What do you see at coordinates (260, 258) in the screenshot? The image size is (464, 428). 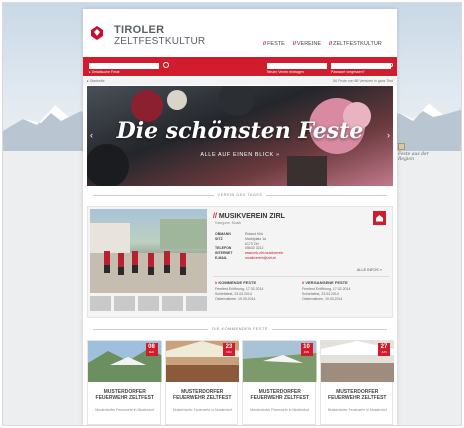 I see `email-link: musikverein@zirl.at` at bounding box center [260, 258].